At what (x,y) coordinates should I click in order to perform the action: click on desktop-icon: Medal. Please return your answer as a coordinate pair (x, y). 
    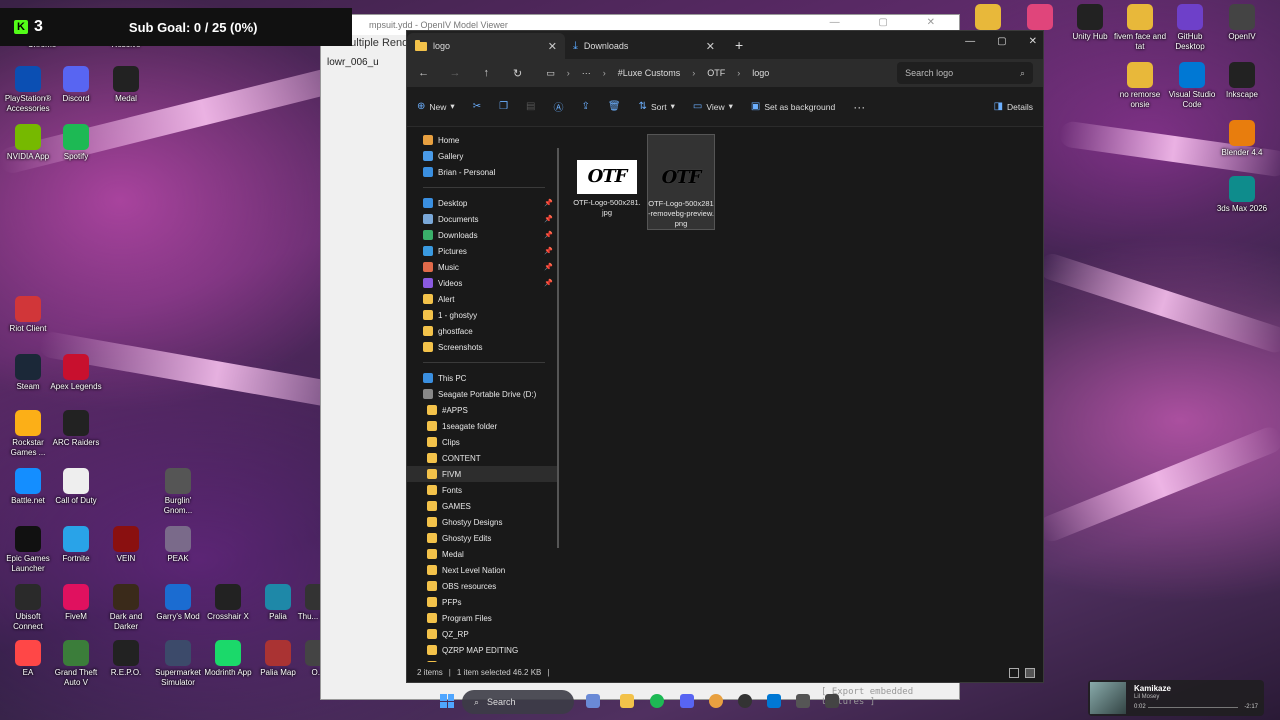
    Looking at the image, I should click on (126, 85).